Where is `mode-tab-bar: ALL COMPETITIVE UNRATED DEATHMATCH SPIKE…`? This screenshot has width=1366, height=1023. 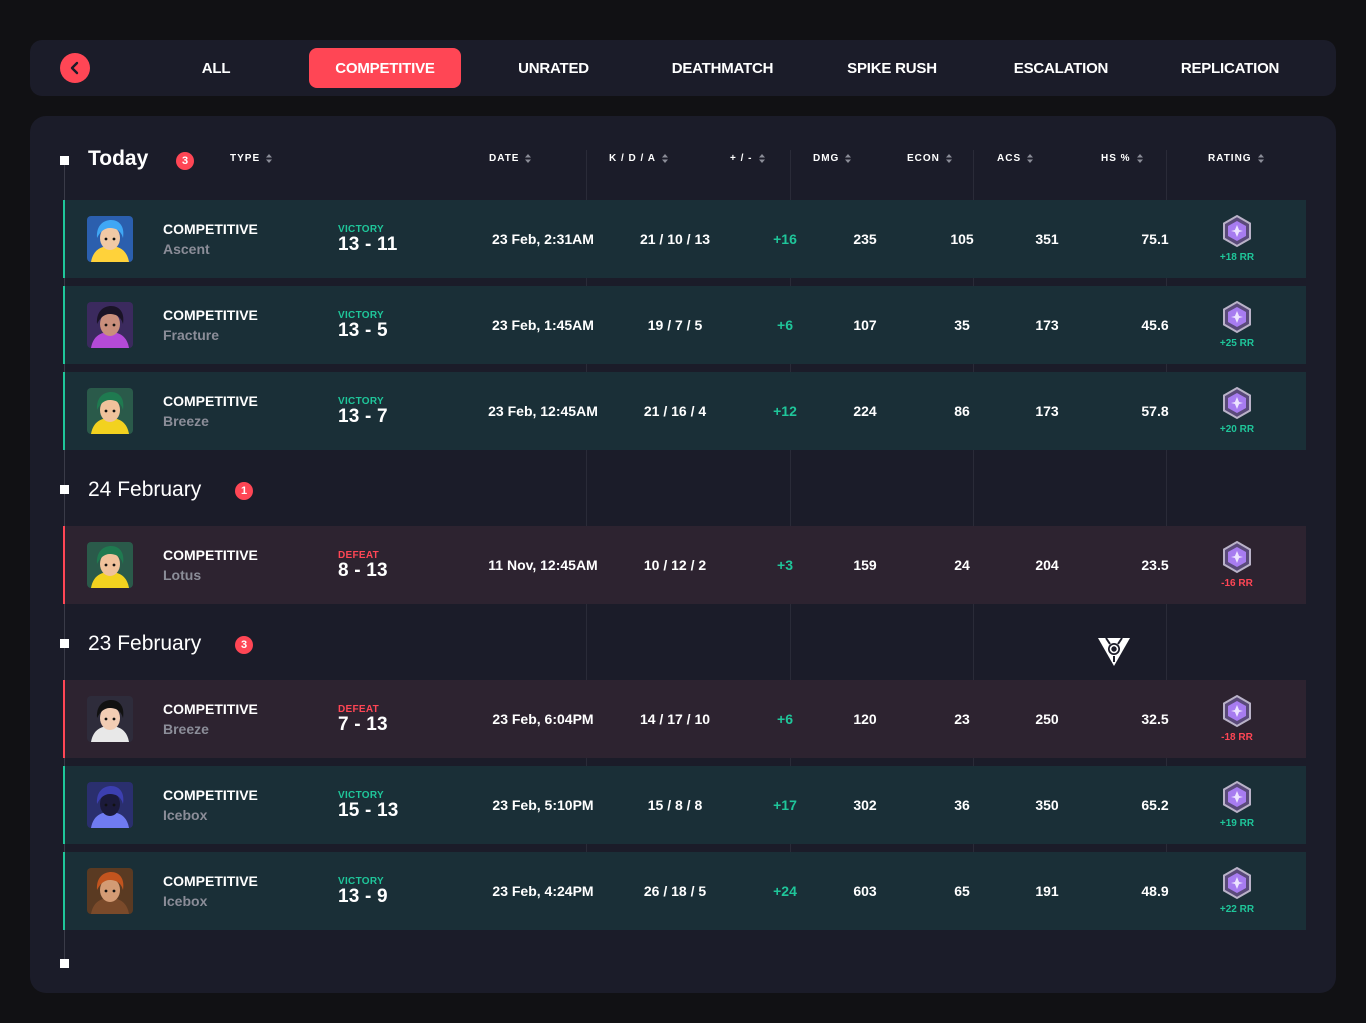
mode-tab-bar: ALL COMPETITIVE UNRATED DEATHMATCH SPIKE… is located at coordinates (683, 68).